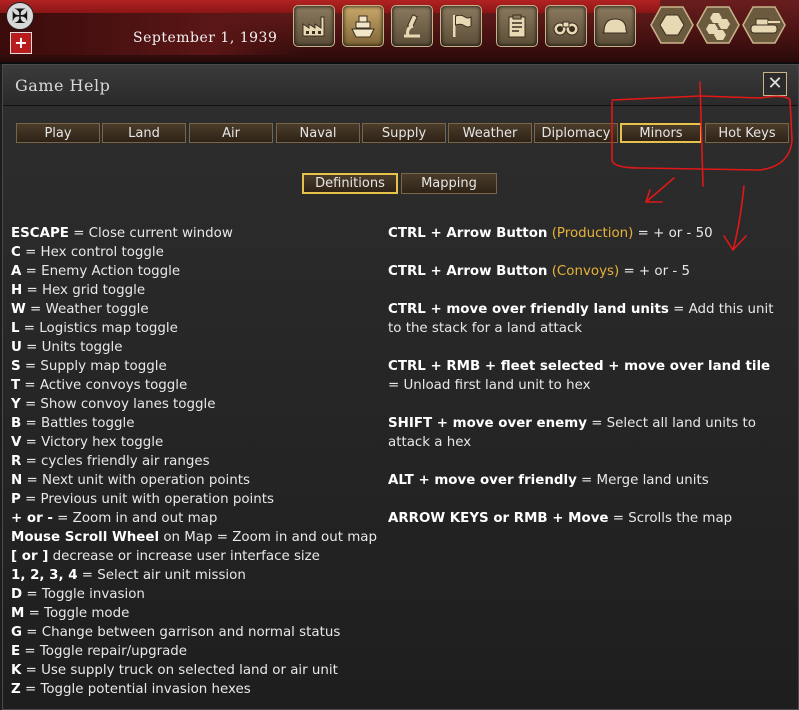  What do you see at coordinates (747, 133) in the screenshot?
I see `tab-hot-keys: Hot Keys` at bounding box center [747, 133].